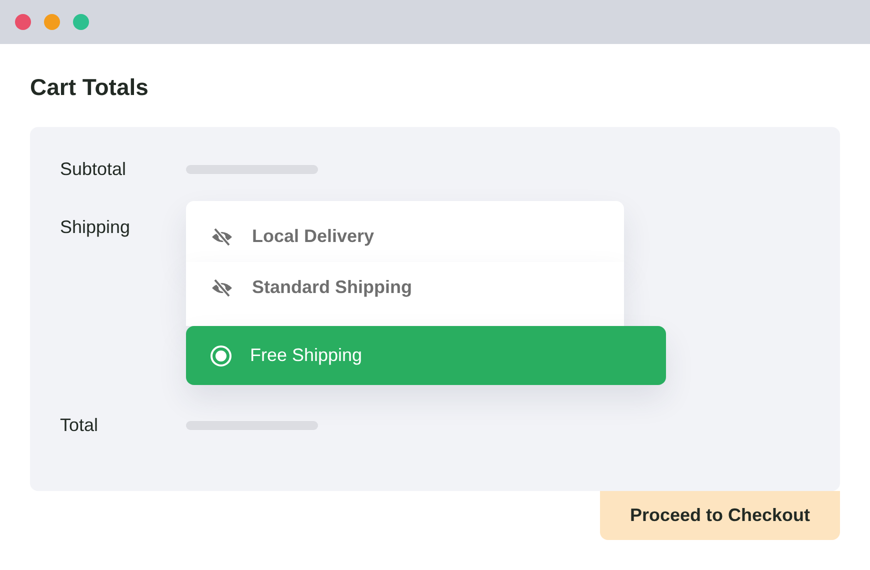  What do you see at coordinates (405, 231) in the screenshot?
I see `shipping-option: Local Delivery` at bounding box center [405, 231].